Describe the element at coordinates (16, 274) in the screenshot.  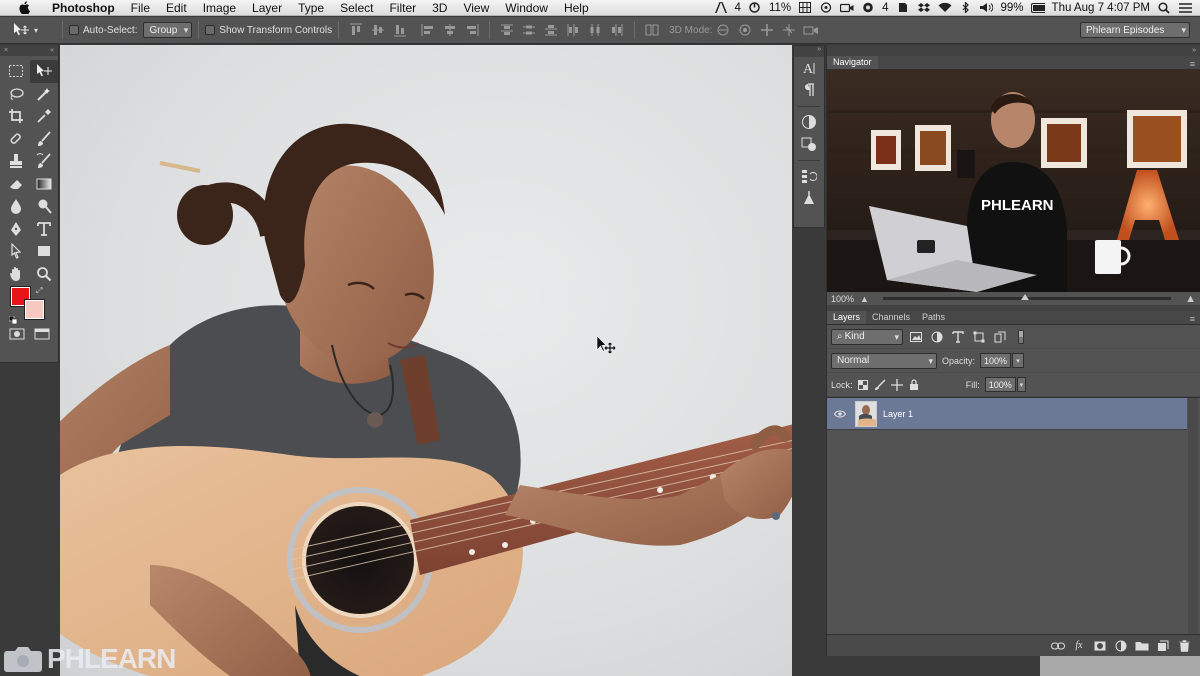
I see `hand-tool-icon` at that location.